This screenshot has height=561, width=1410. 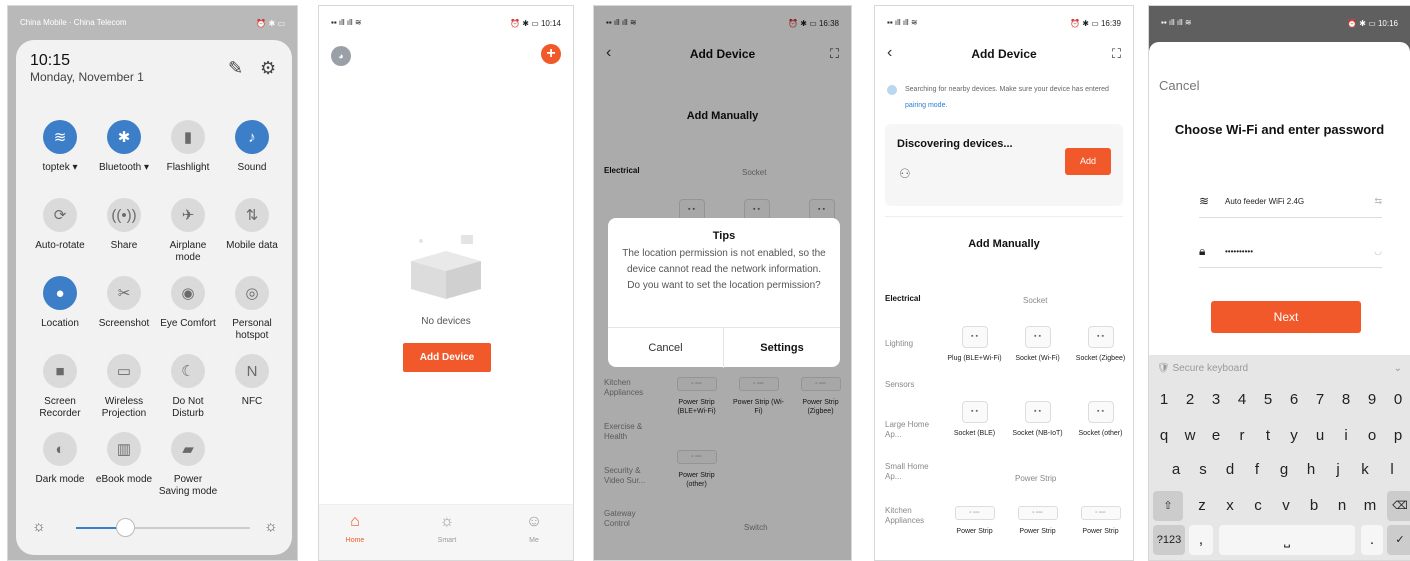 What do you see at coordinates (1290, 253) in the screenshot?
I see `password-field: 🔒︎ •••••••••• ◡` at bounding box center [1290, 253].